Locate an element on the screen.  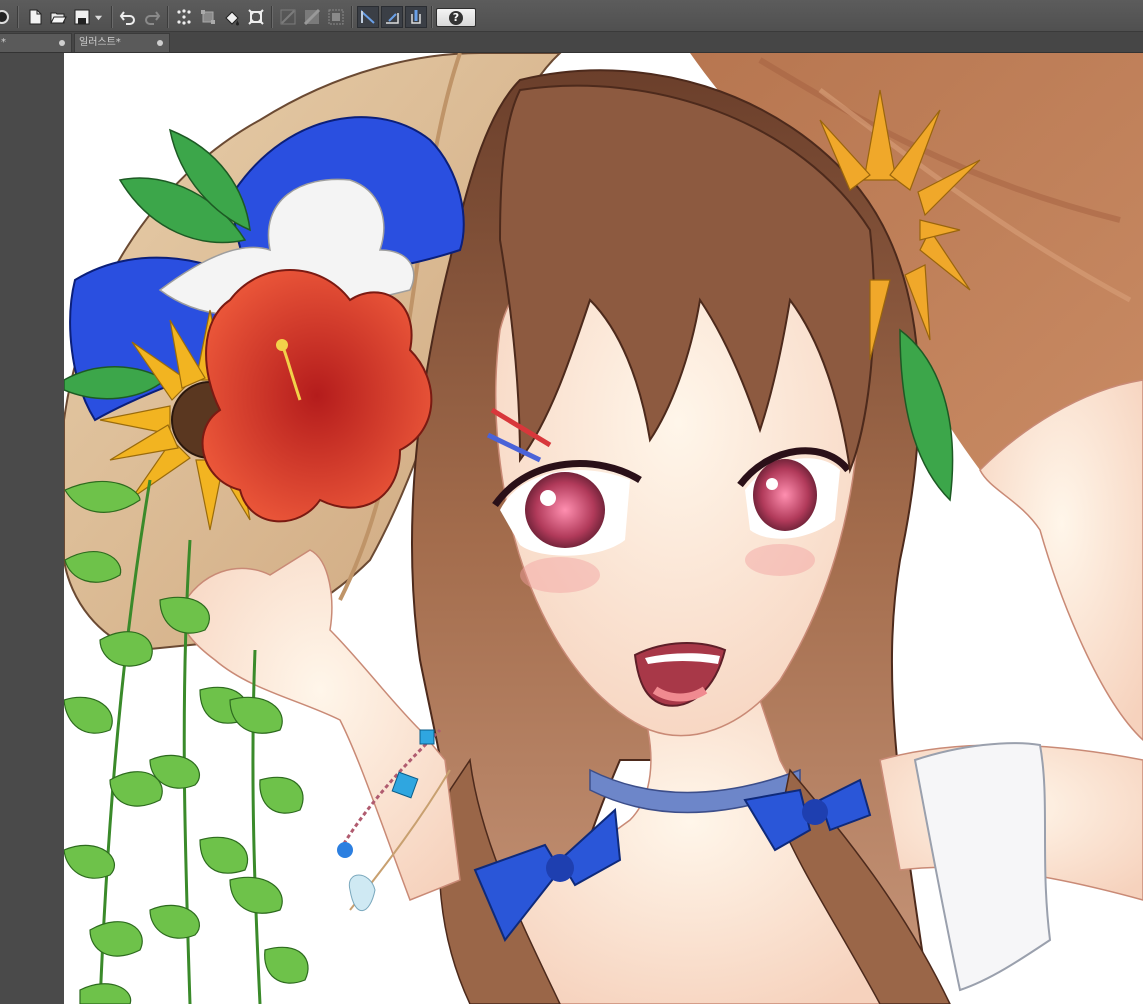
snap-pen-icon is located at coordinates (416, 17).